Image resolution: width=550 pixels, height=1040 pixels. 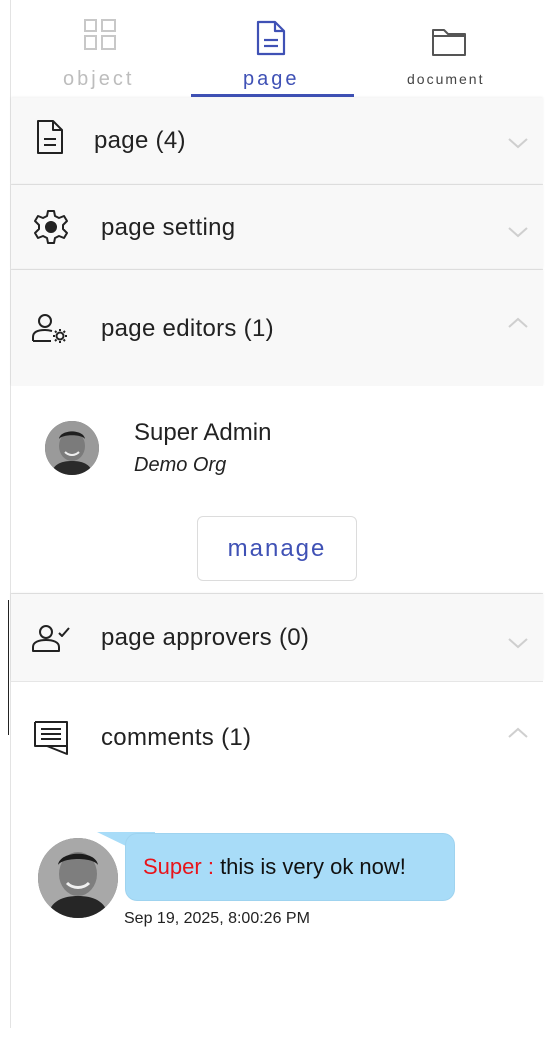 I want to click on page-icon, so click(x=271, y=40).